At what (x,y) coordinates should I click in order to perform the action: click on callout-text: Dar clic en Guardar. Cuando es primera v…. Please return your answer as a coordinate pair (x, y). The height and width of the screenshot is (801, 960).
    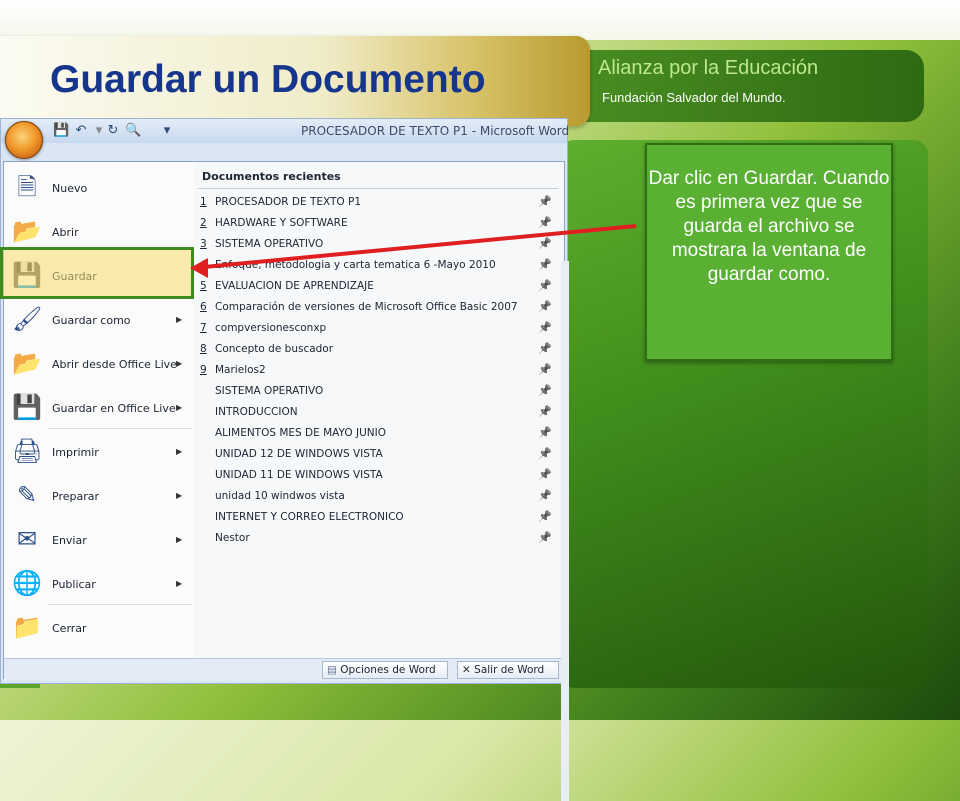
    Looking at the image, I should click on (769, 226).